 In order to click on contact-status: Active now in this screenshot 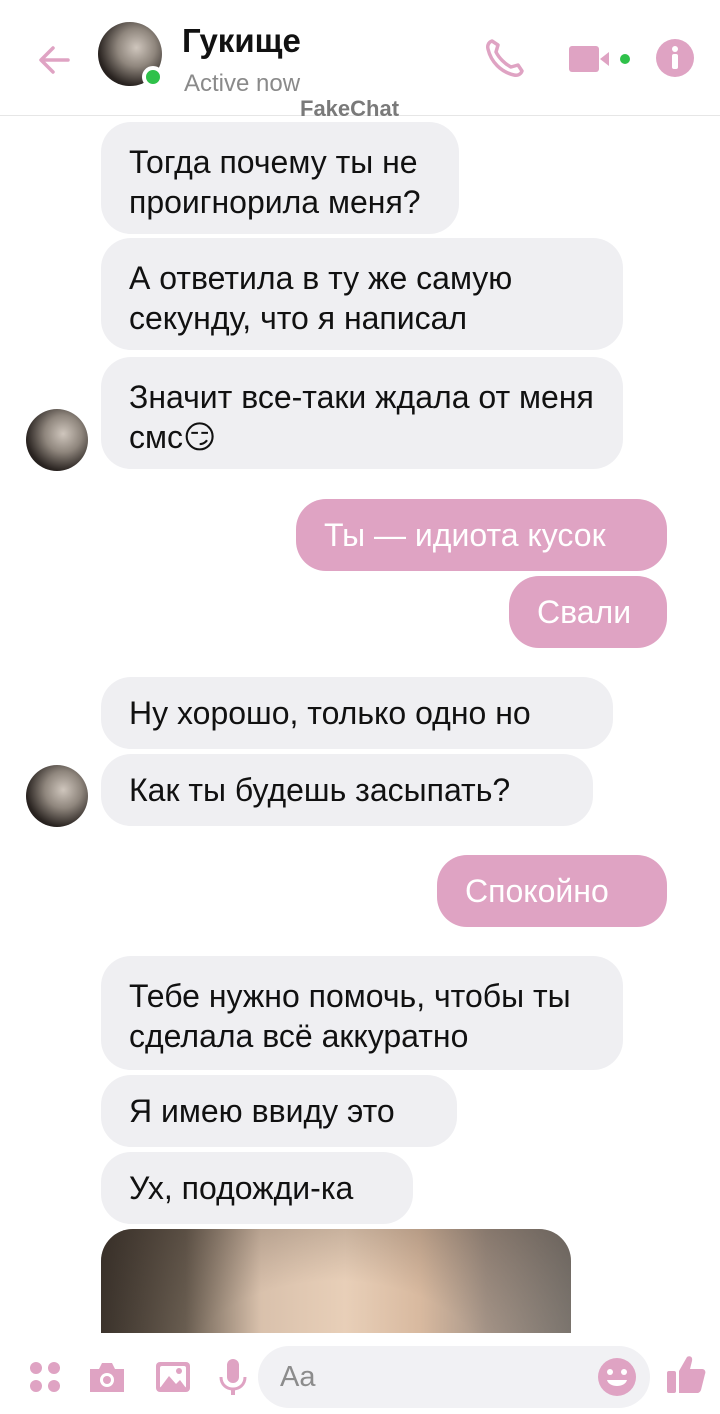, I will do `click(242, 83)`.